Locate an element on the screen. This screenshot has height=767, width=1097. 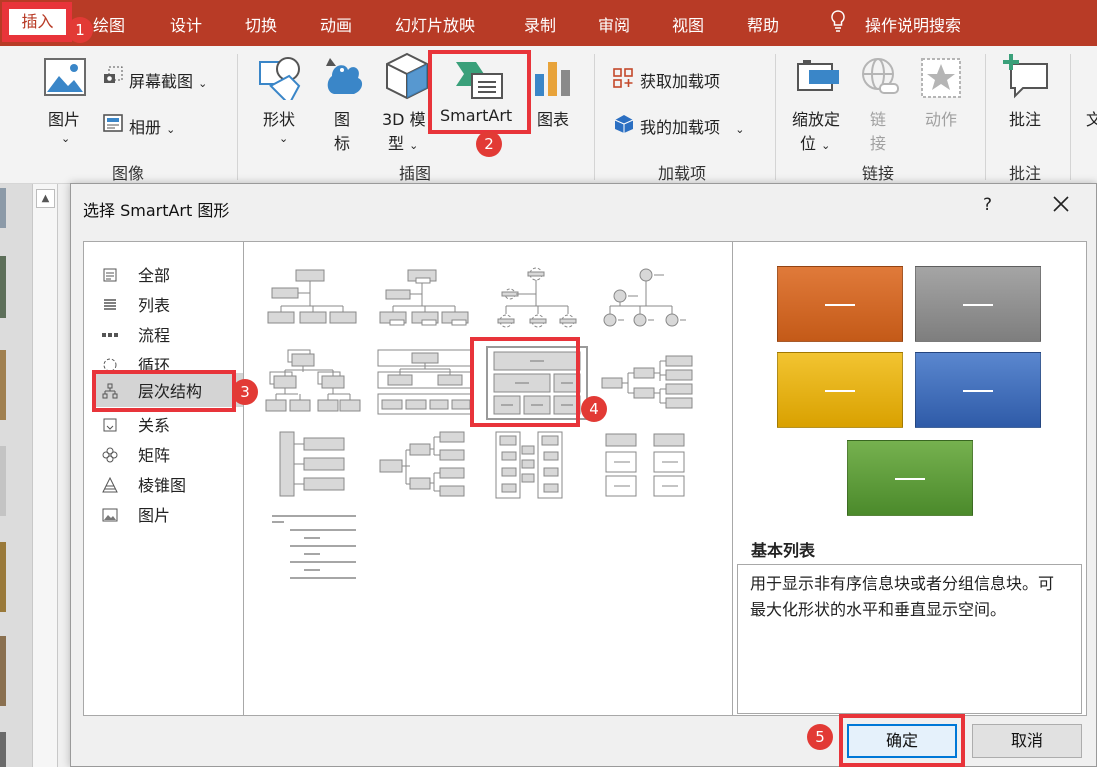
help-button: ? is located at coordinates (987, 205).